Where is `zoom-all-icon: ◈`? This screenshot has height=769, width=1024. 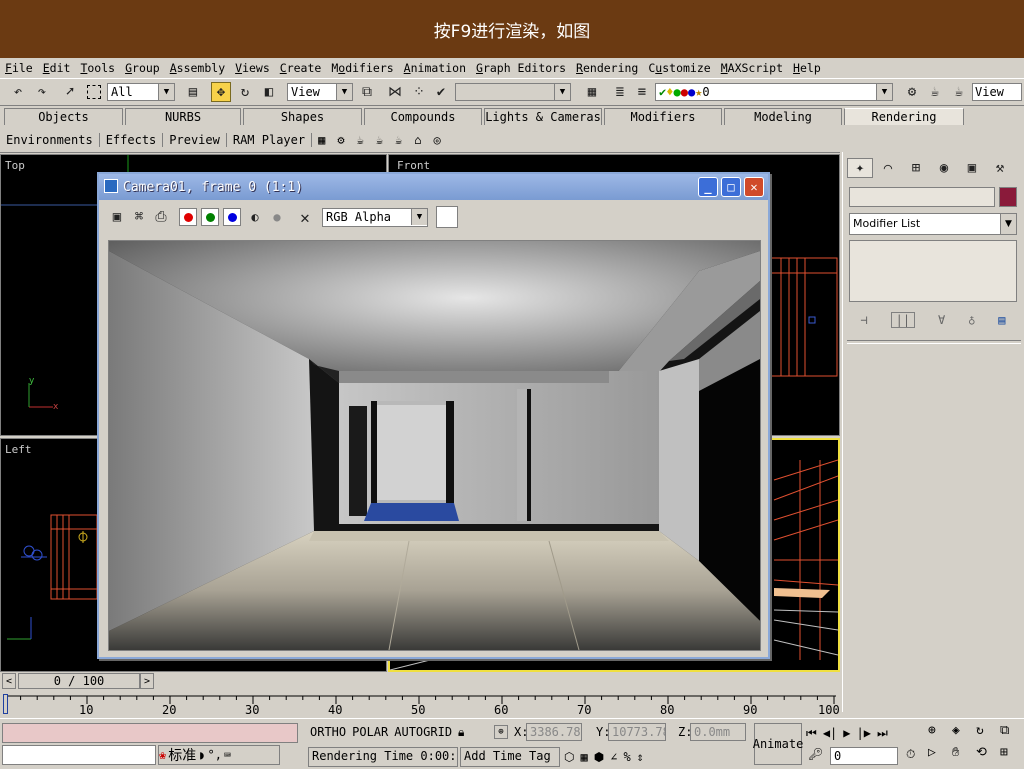
zoom-all-icon: ◈ is located at coordinates (963, 733).